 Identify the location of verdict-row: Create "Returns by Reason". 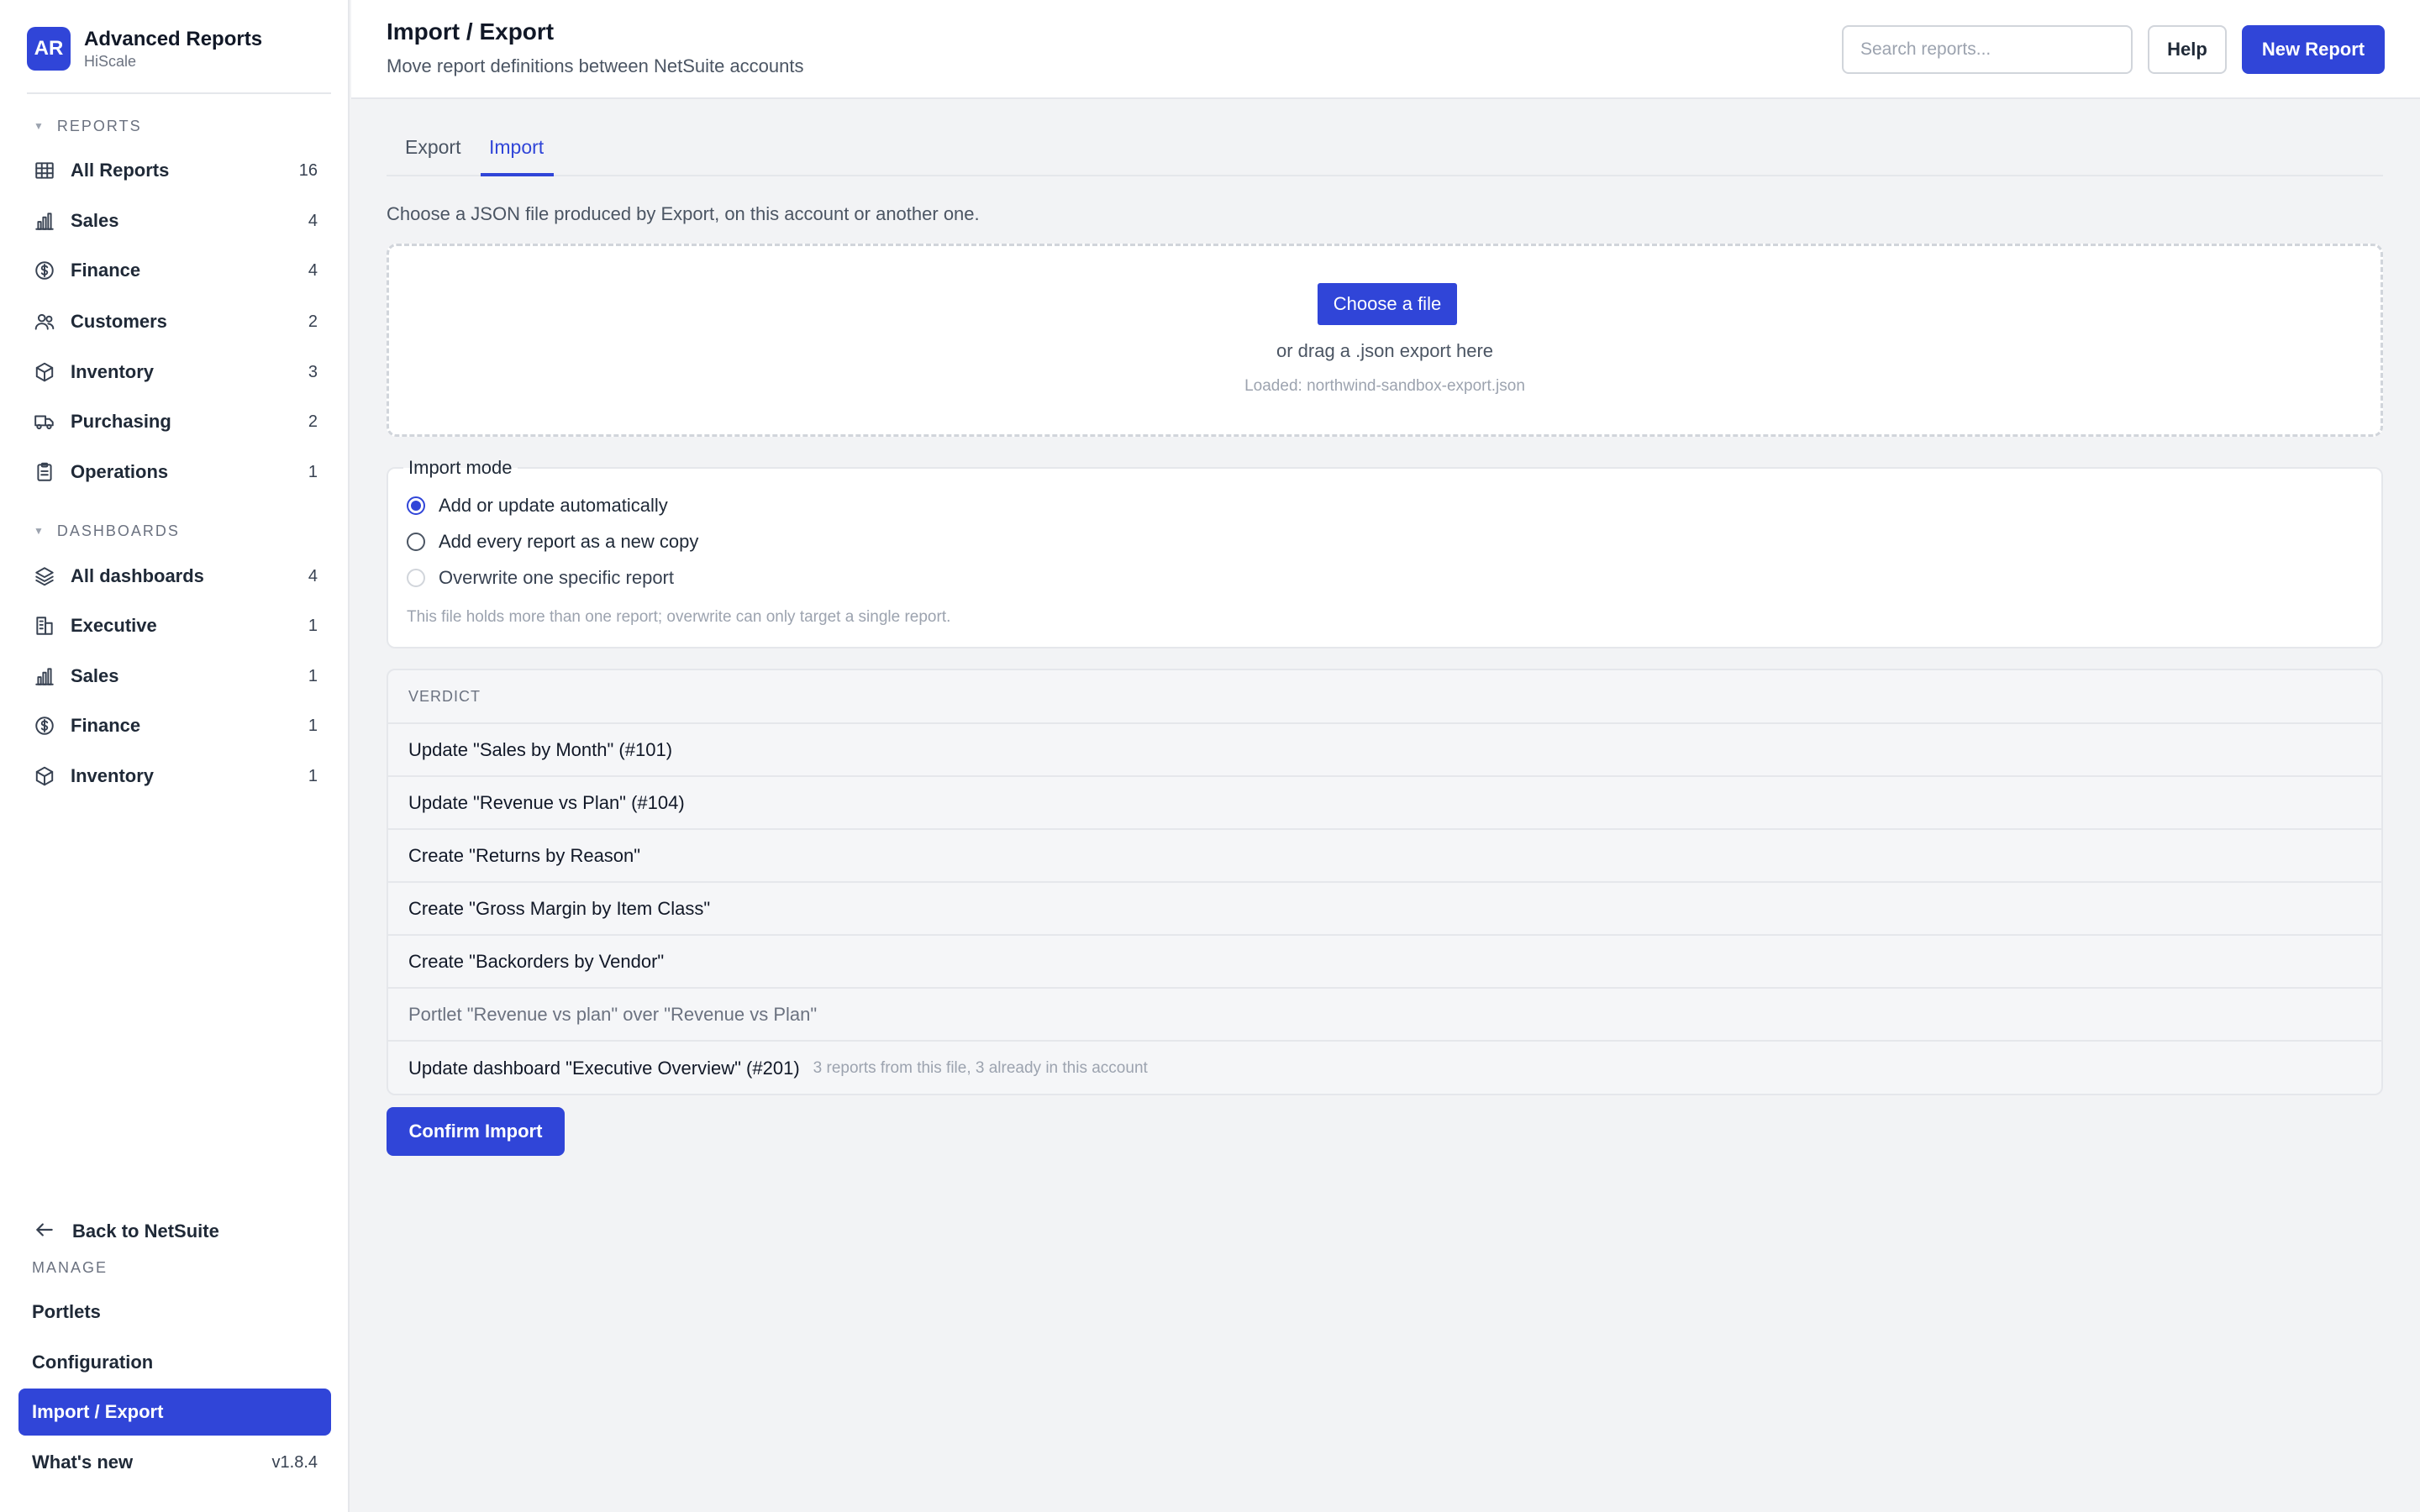
(1384, 856).